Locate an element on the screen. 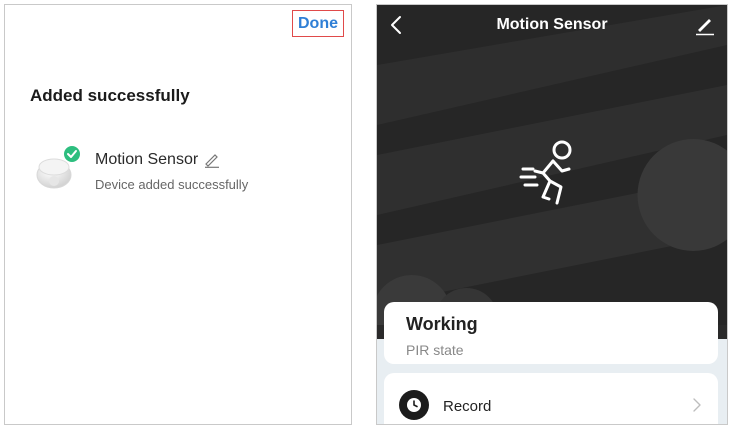 This screenshot has width=731, height=430. nav-title: Motion Sensor is located at coordinates (552, 24).